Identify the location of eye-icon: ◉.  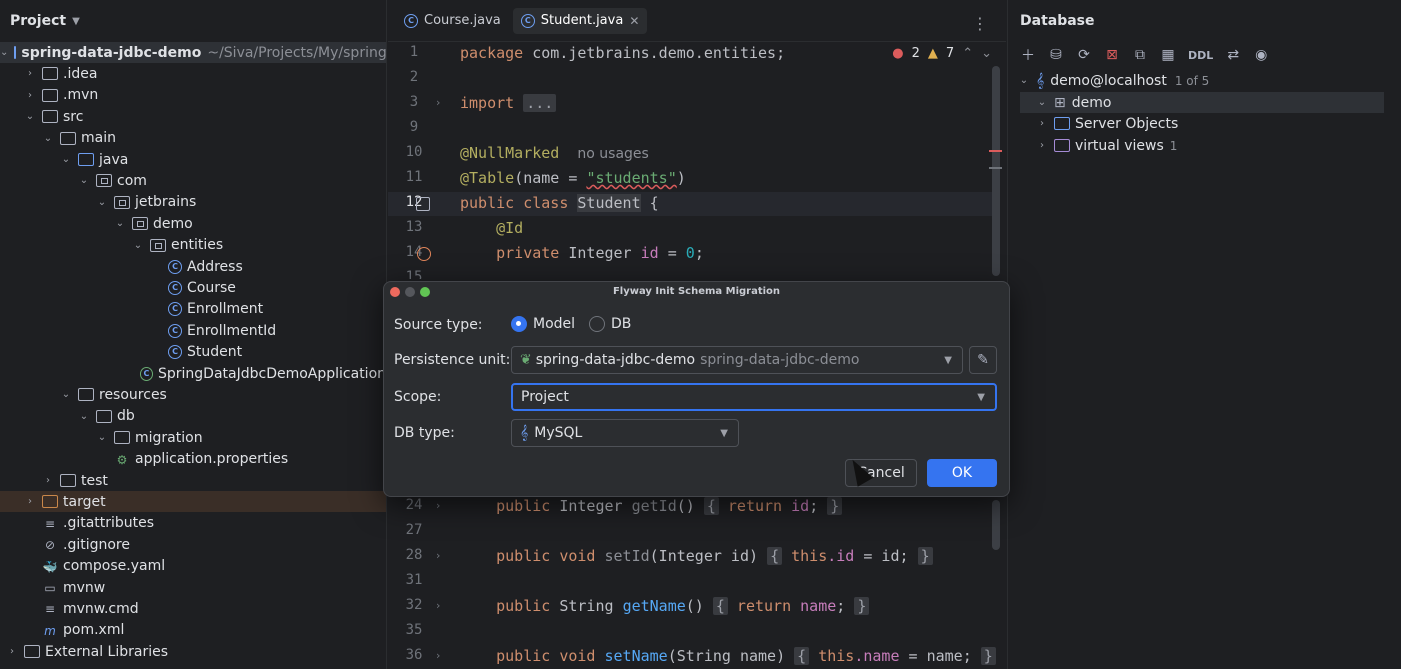
(1261, 55).